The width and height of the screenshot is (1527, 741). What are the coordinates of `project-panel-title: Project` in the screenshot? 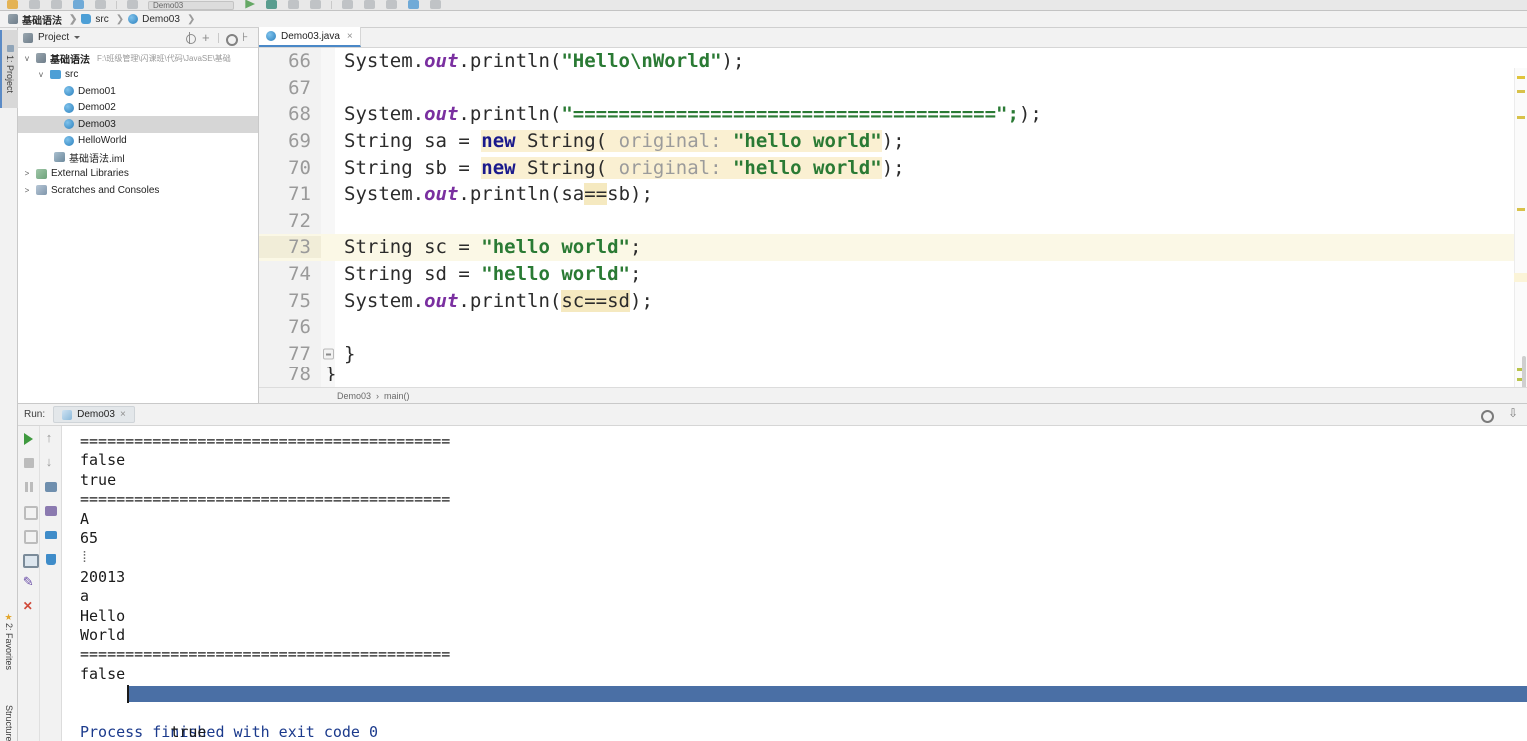 It's located at (54, 37).